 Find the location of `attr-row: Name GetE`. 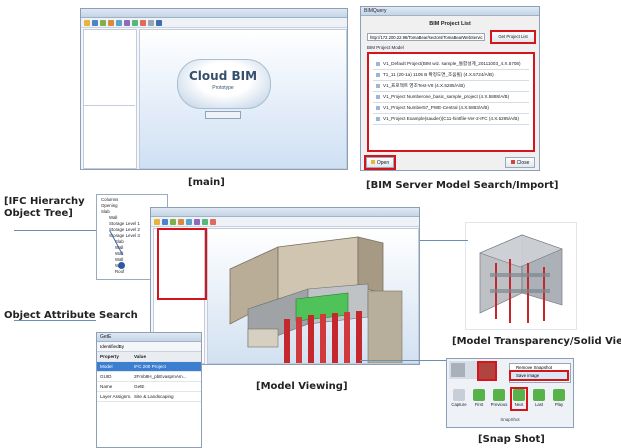

attr-row: Name GetE is located at coordinates (149, 387).